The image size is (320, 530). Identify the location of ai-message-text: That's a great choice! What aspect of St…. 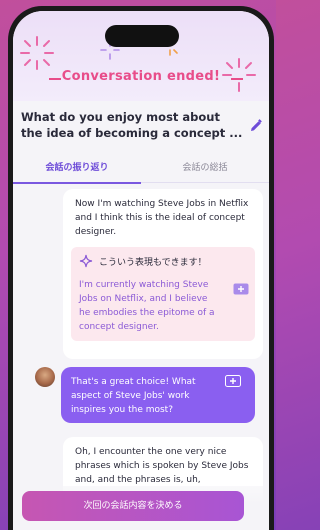
(133, 396).